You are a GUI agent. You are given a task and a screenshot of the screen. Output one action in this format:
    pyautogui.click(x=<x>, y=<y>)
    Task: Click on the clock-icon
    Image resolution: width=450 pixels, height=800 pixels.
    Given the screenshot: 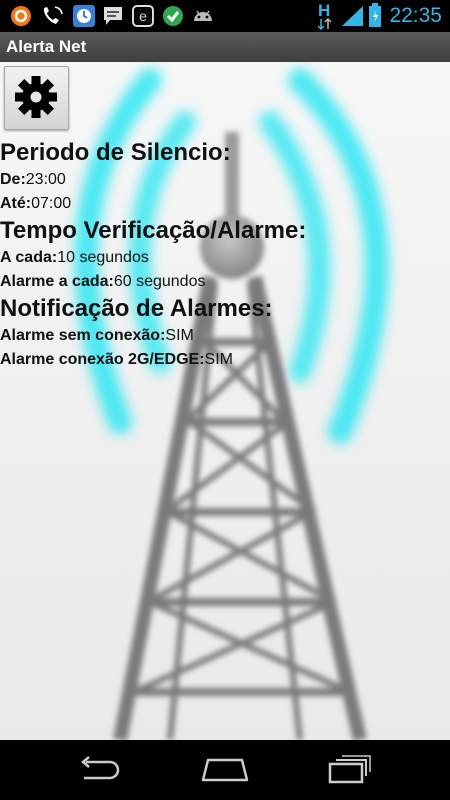 What is the action you would take?
    pyautogui.click(x=84, y=16)
    